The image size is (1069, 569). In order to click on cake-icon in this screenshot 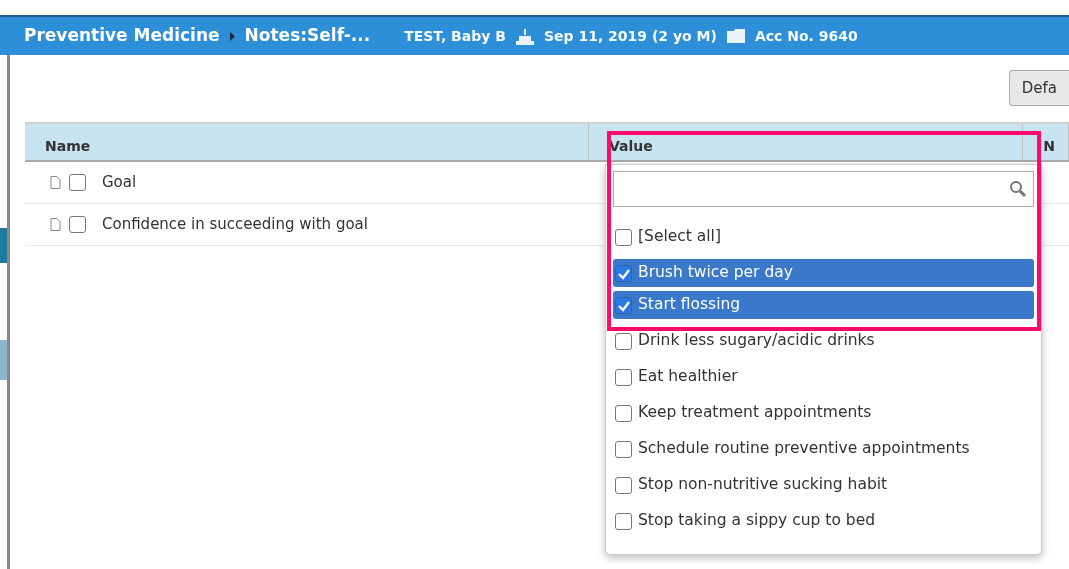, I will do `click(524, 36)`.